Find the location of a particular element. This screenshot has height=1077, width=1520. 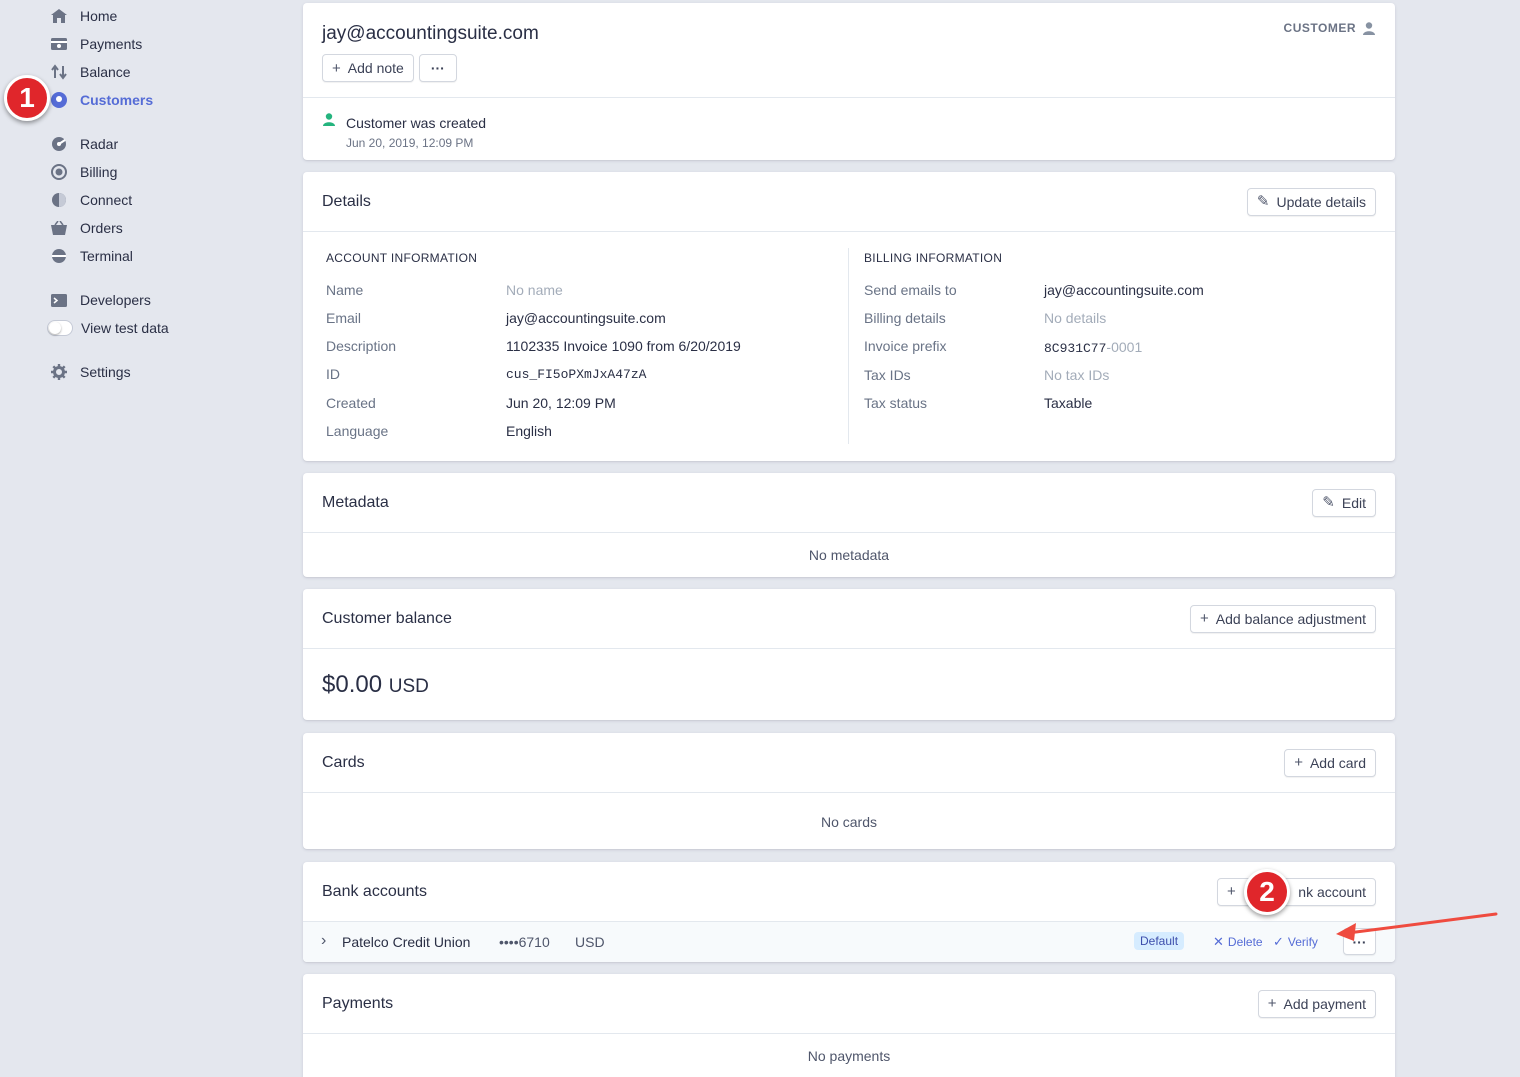

balance-icon is located at coordinates (59, 72).